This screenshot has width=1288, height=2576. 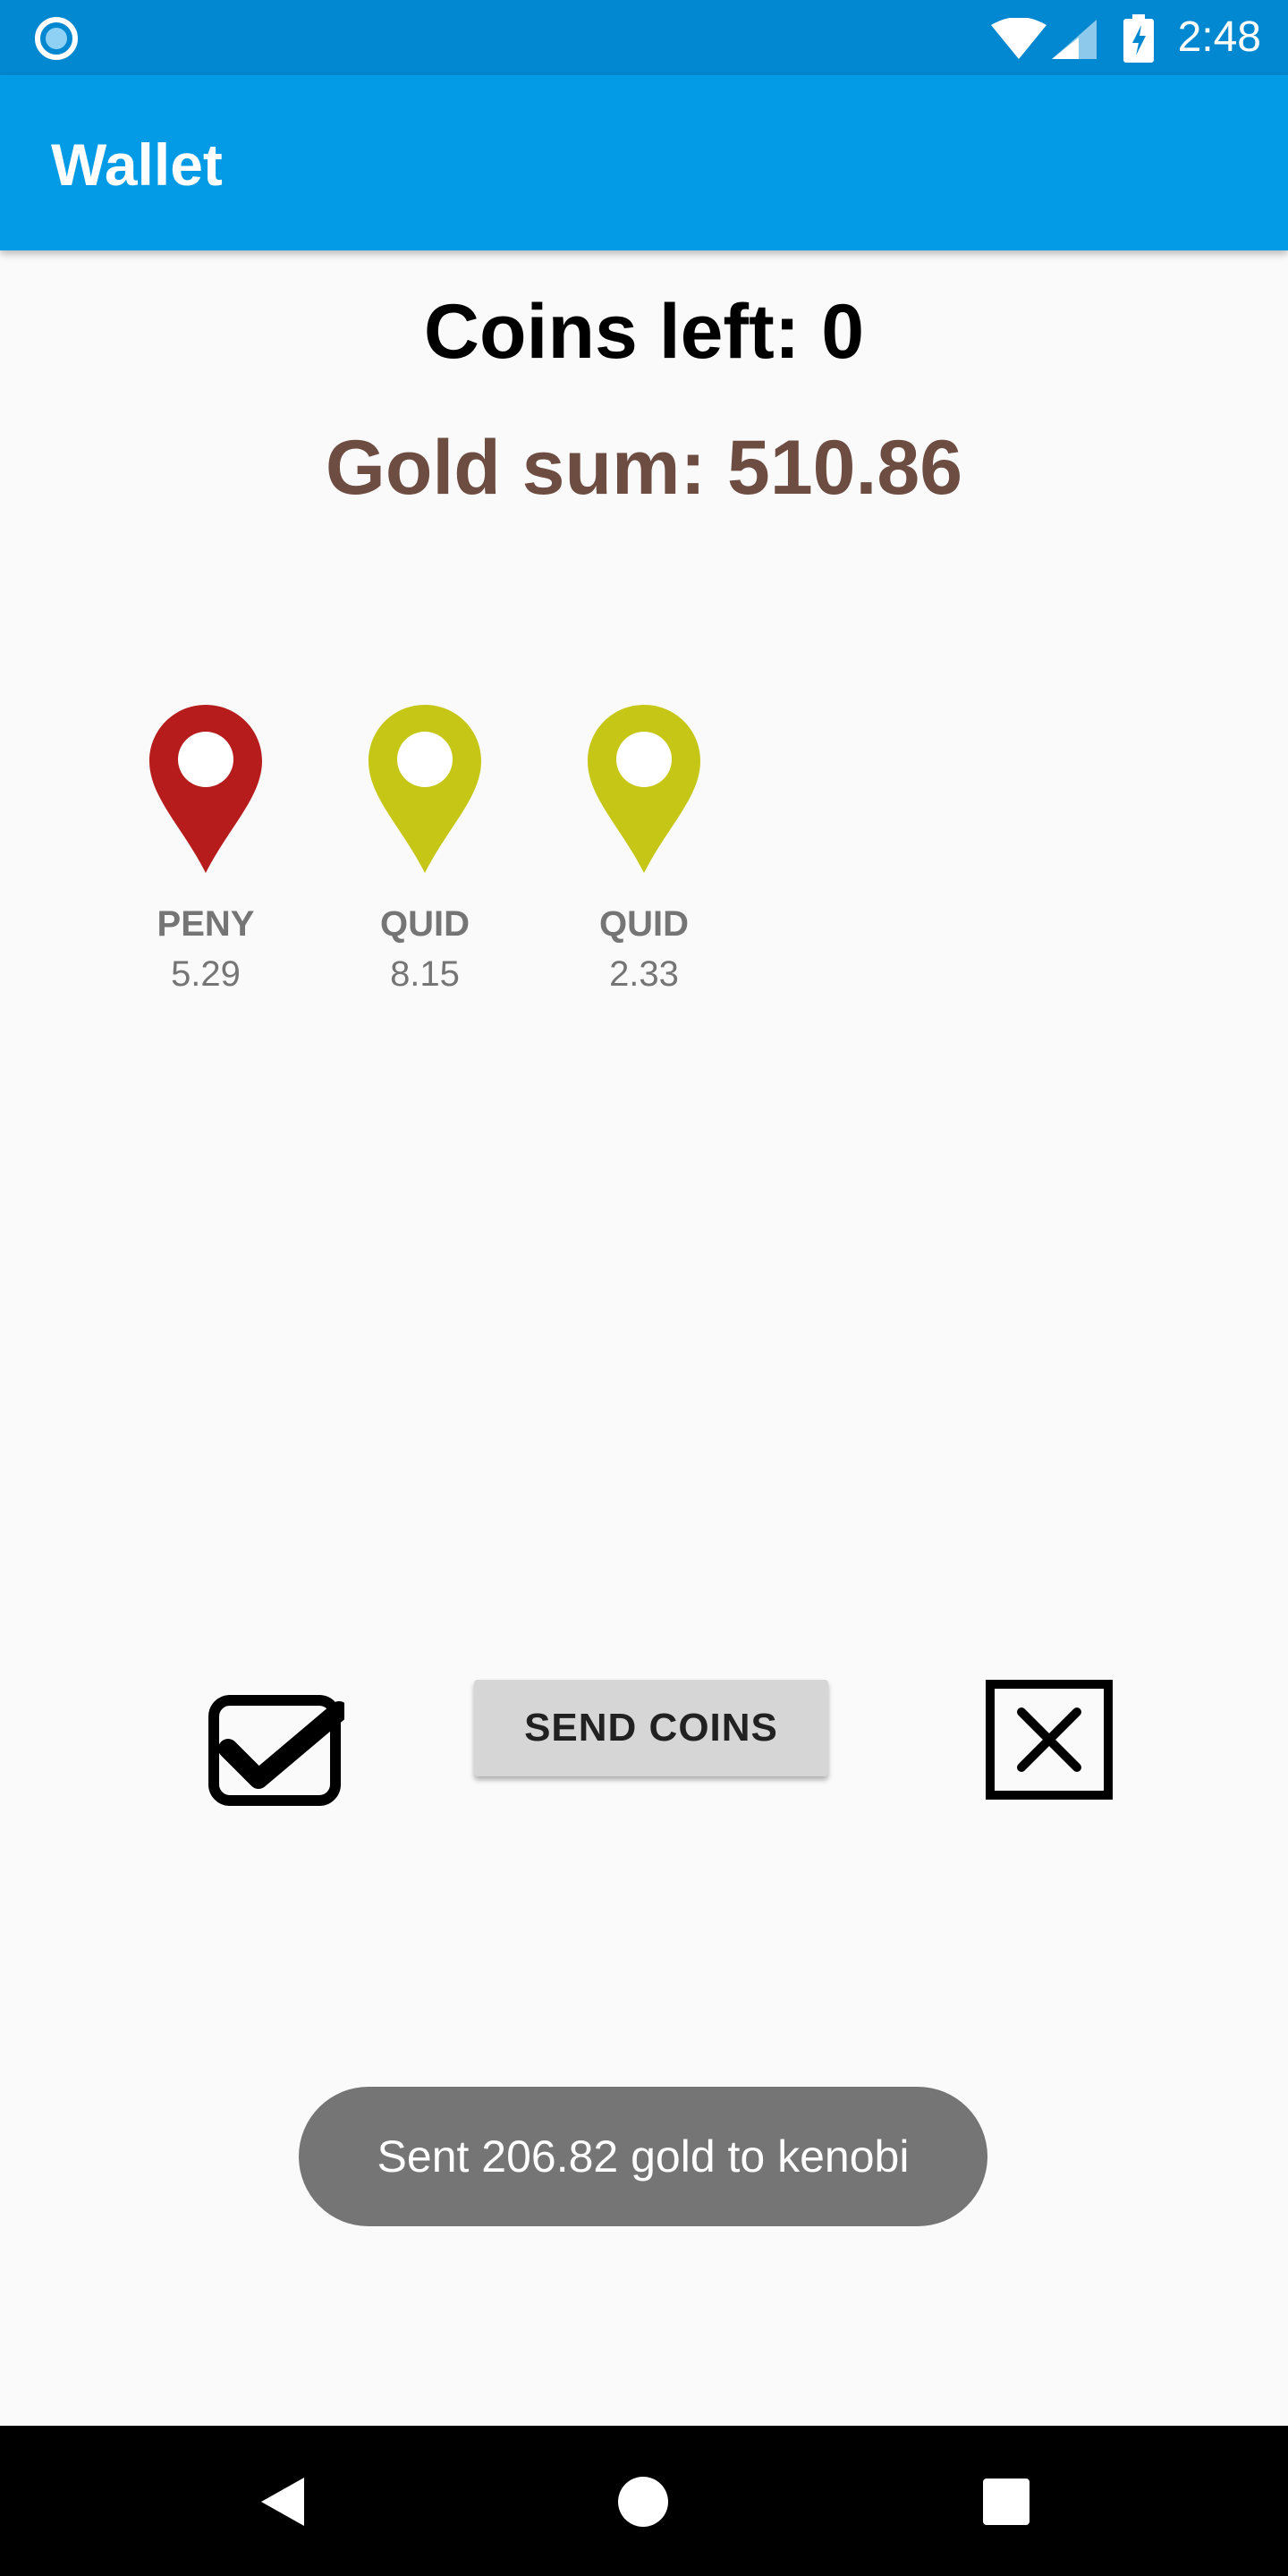 I want to click on send-coins-button: SEND COINS, so click(x=651, y=1728).